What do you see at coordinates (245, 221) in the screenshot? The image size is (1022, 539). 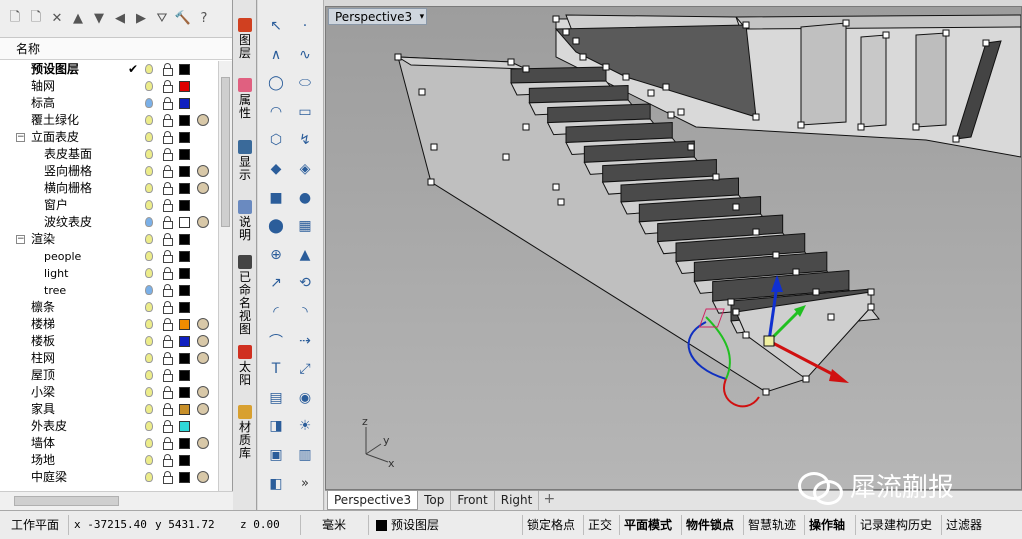 I see `panel-tab: 说明` at bounding box center [245, 221].